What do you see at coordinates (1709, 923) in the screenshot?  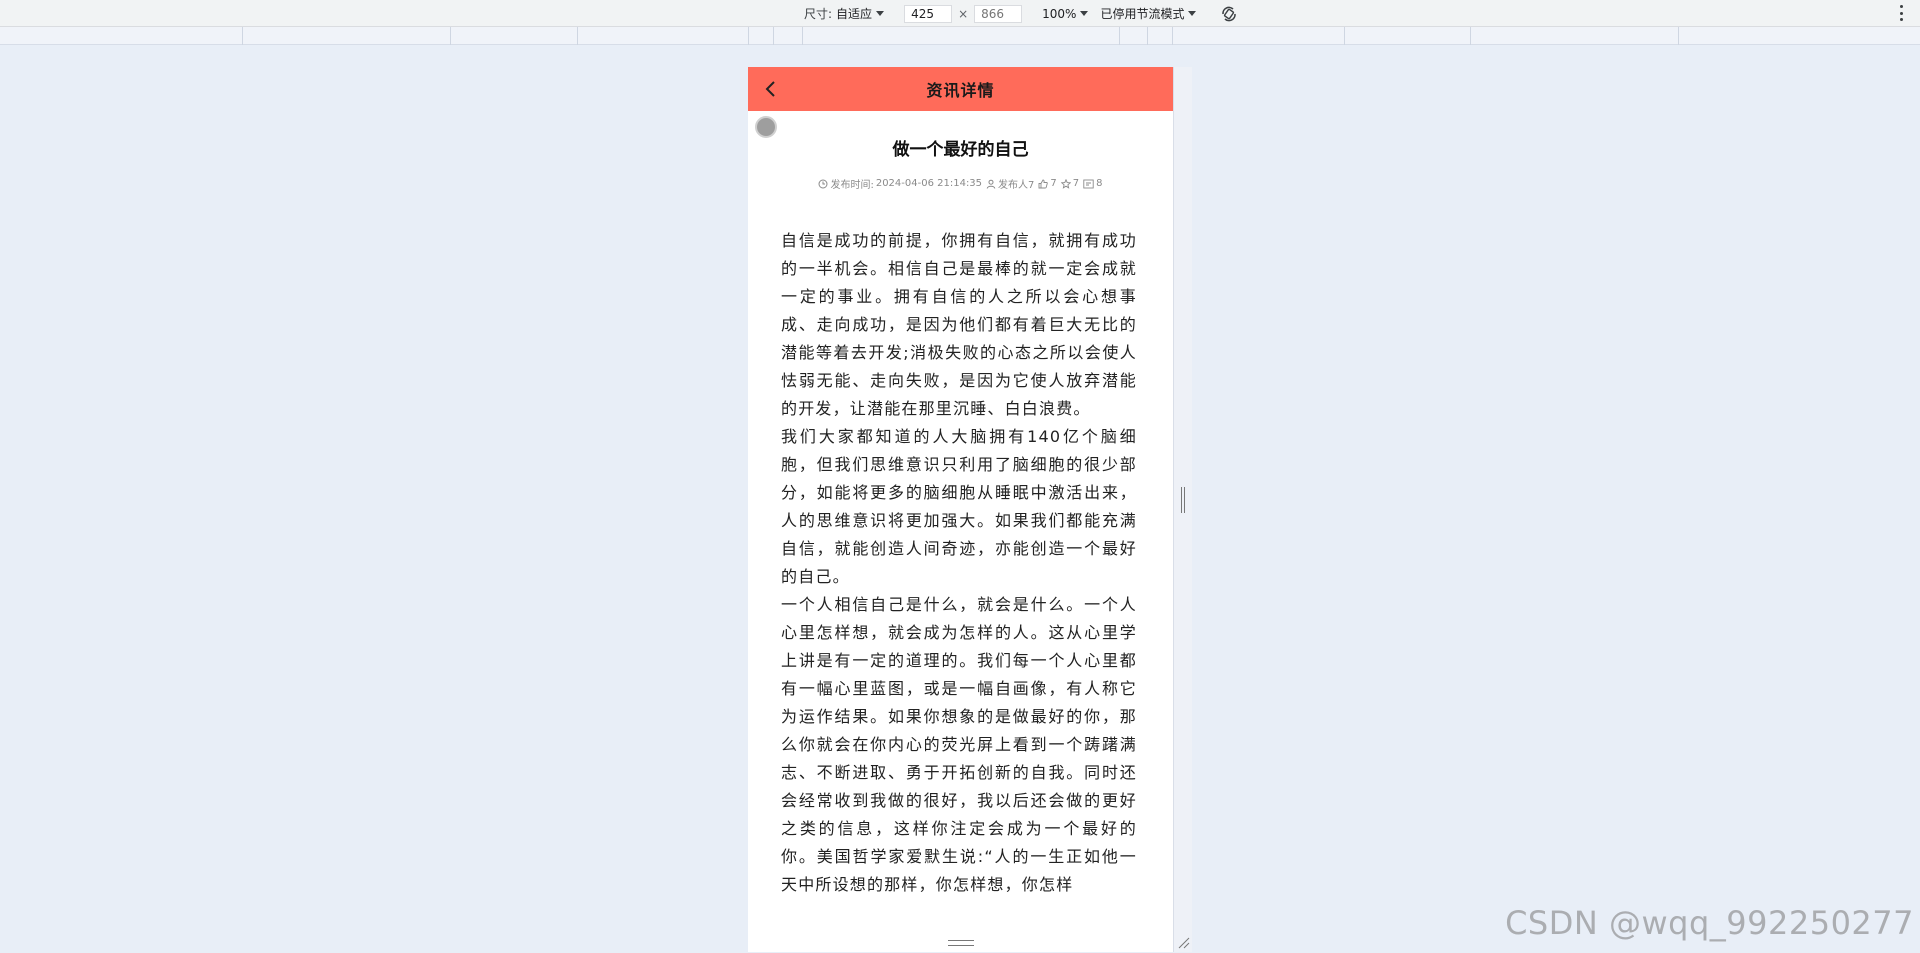 I see `watermark: CSDN @wqq_992250277` at bounding box center [1709, 923].